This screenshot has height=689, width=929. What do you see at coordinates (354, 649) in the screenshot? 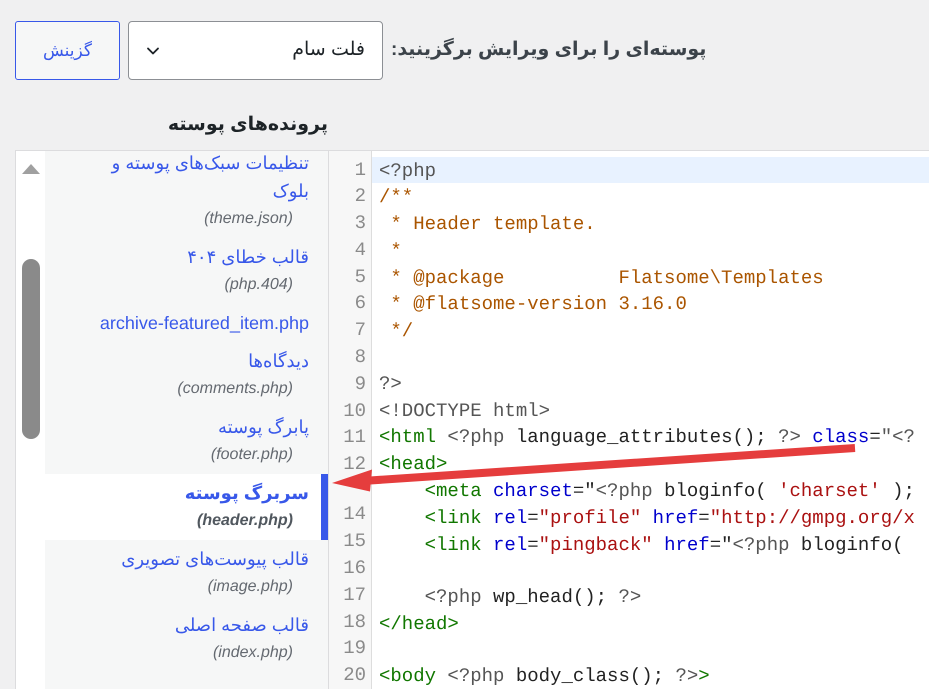
I see `line-number: 19` at bounding box center [354, 649].